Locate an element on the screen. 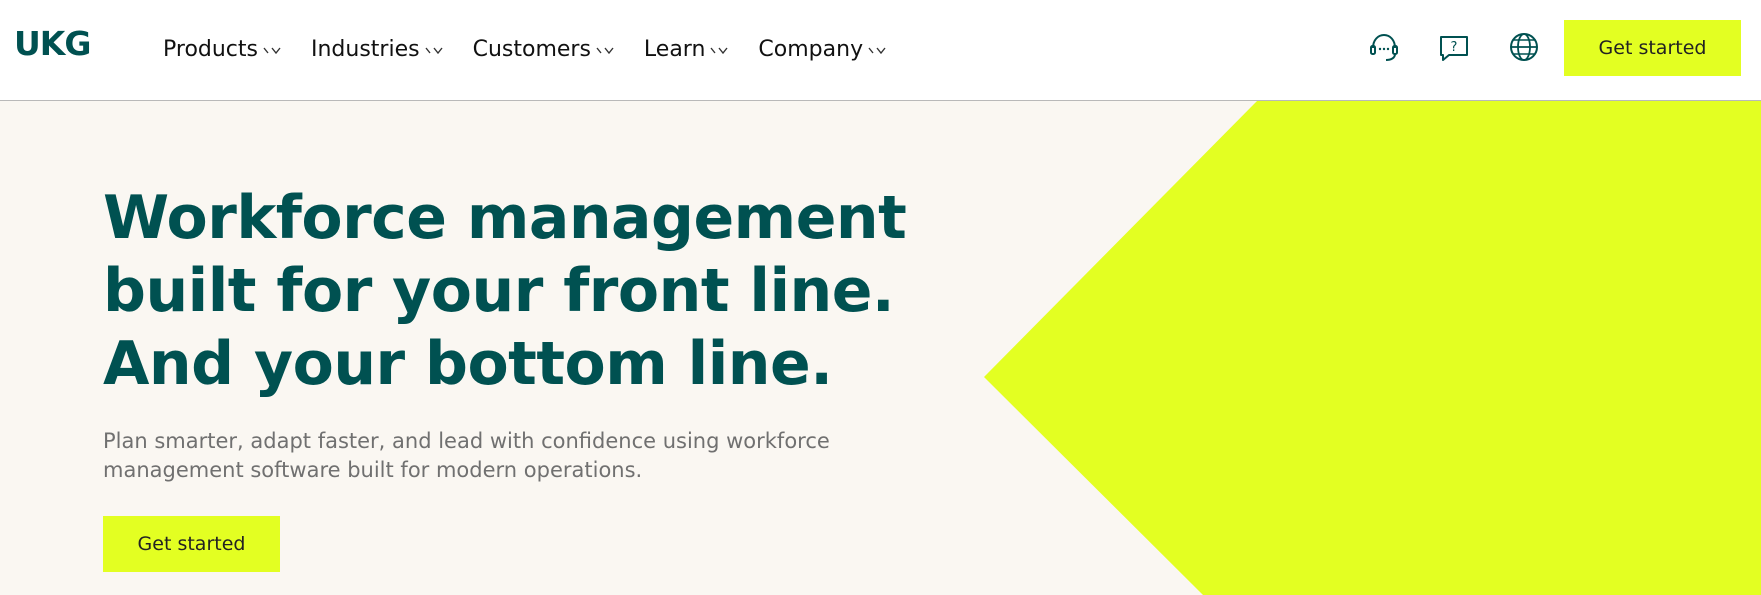 This screenshot has height=595, width=1761. nav-item-industries: Industries is located at coordinates (377, 49).